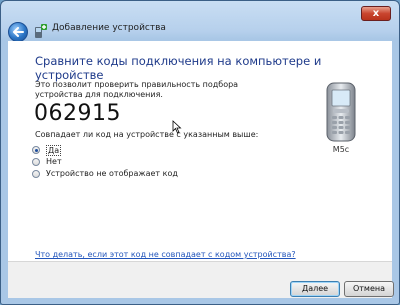  I want to click on back-arrow-icon, so click(18, 32).